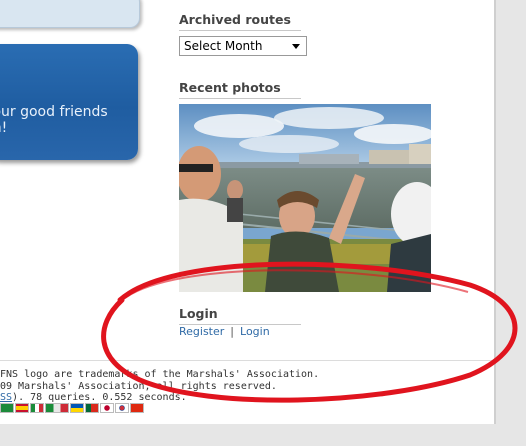 Image resolution: width=526 pixels, height=446 pixels. Describe the element at coordinates (137, 408) in the screenshot. I see `china-flag-icon` at that location.